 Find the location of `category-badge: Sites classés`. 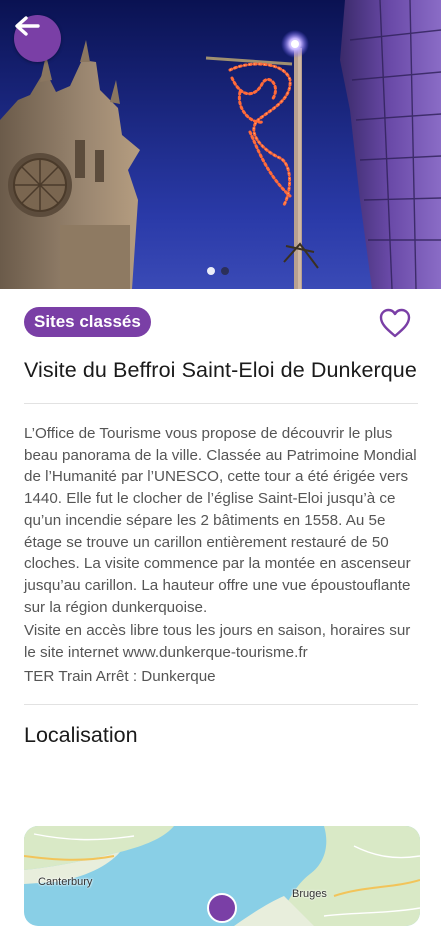

category-badge: Sites classés is located at coordinates (87, 322).